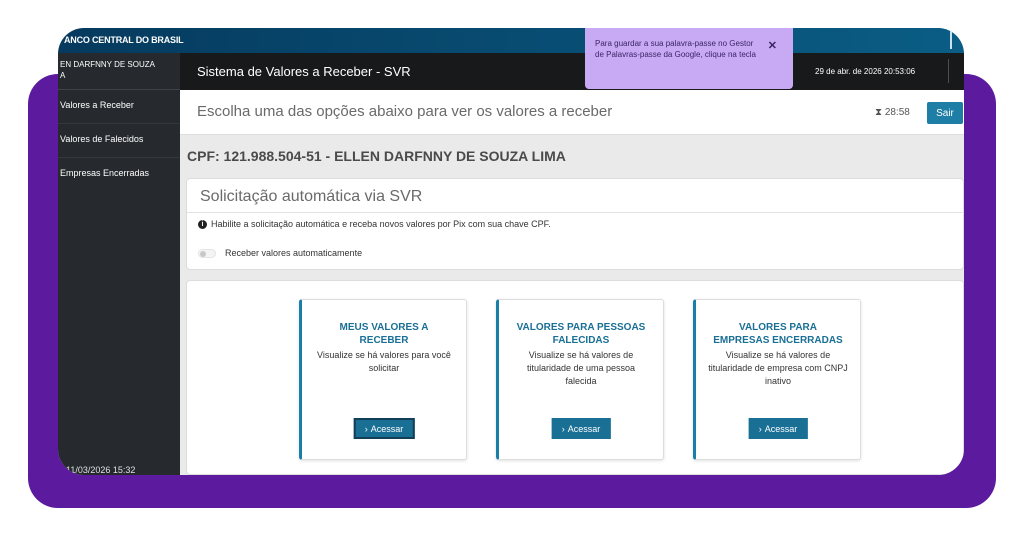 The image size is (1024, 536). Describe the element at coordinates (202, 224) in the screenshot. I see `info-icon: i` at that location.